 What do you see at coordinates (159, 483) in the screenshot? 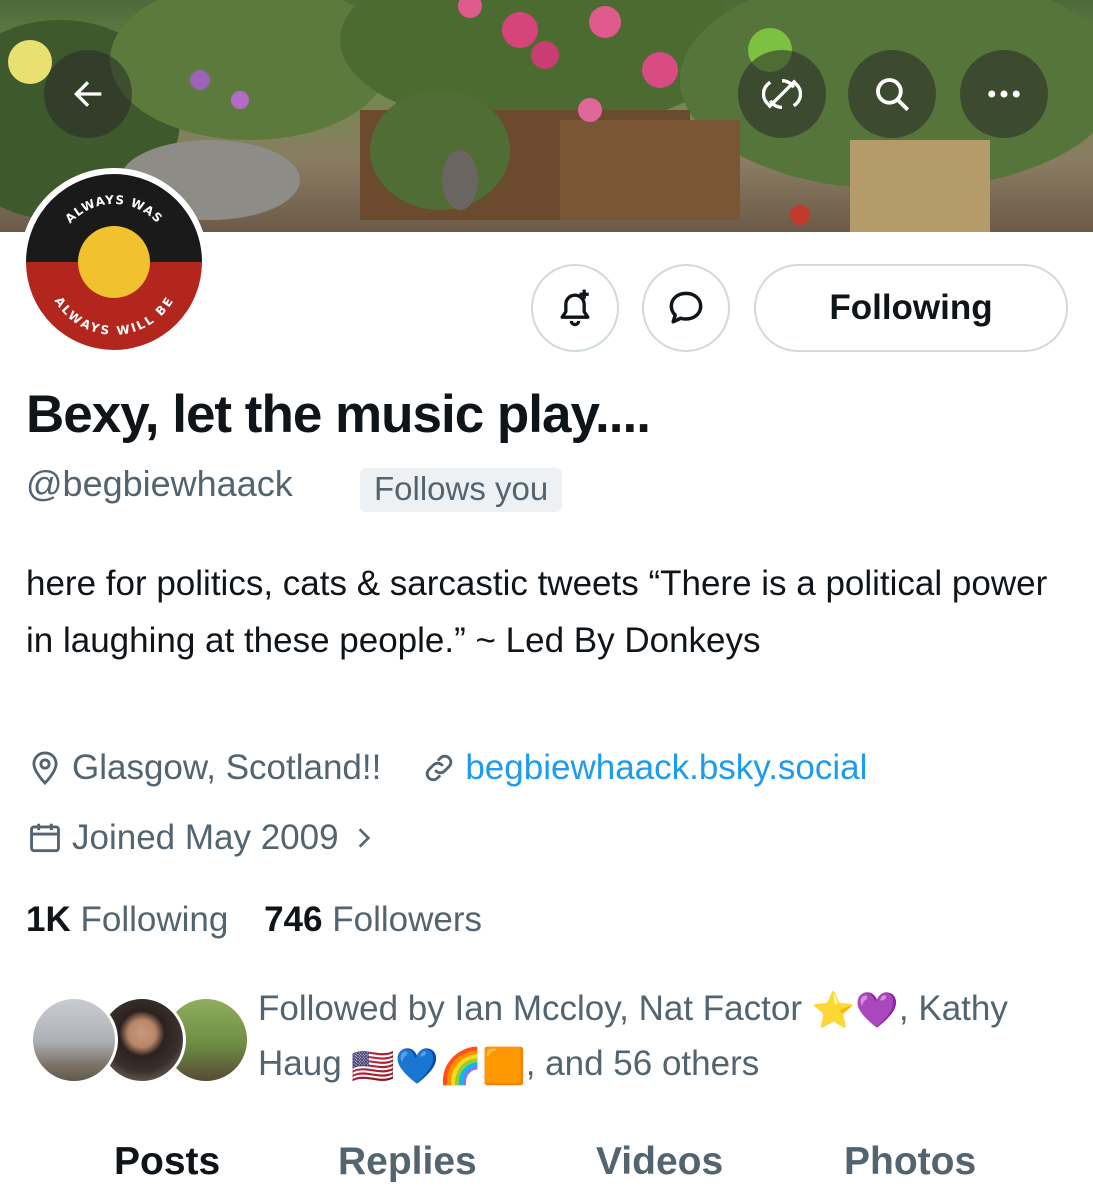
I see `user-handle: @begbiewhaack` at bounding box center [159, 483].